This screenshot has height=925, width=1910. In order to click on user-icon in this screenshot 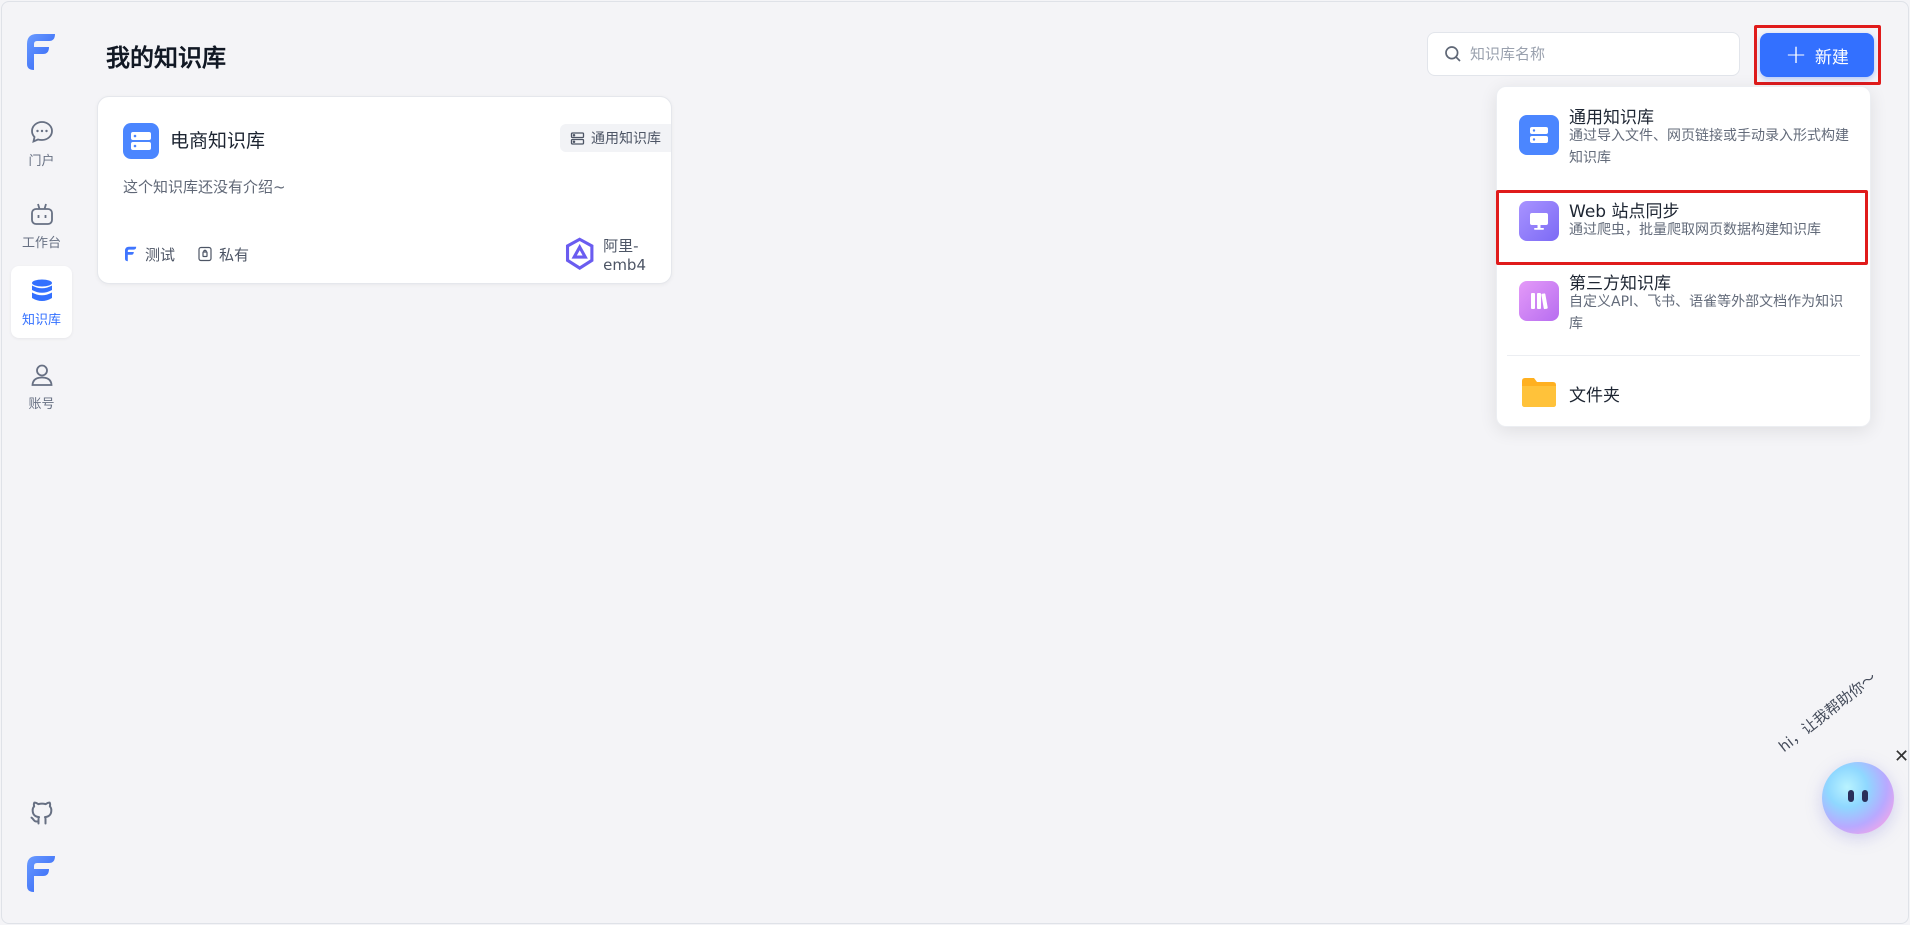, I will do `click(41, 375)`.